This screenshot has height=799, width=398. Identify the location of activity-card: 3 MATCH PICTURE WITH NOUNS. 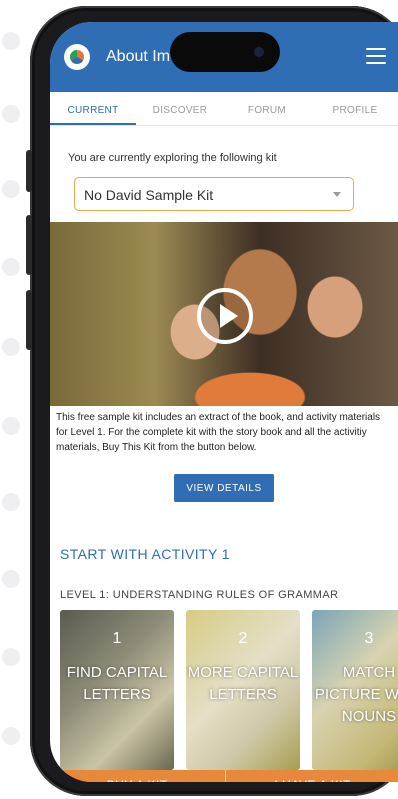
(355, 690).